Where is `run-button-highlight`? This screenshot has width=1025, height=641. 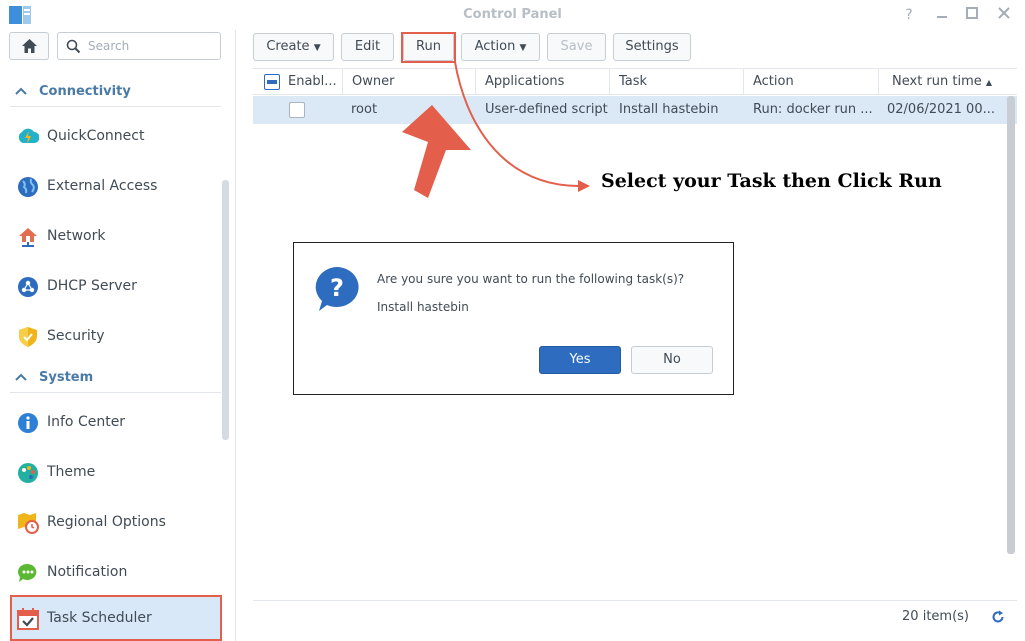
run-button-highlight is located at coordinates (428, 47).